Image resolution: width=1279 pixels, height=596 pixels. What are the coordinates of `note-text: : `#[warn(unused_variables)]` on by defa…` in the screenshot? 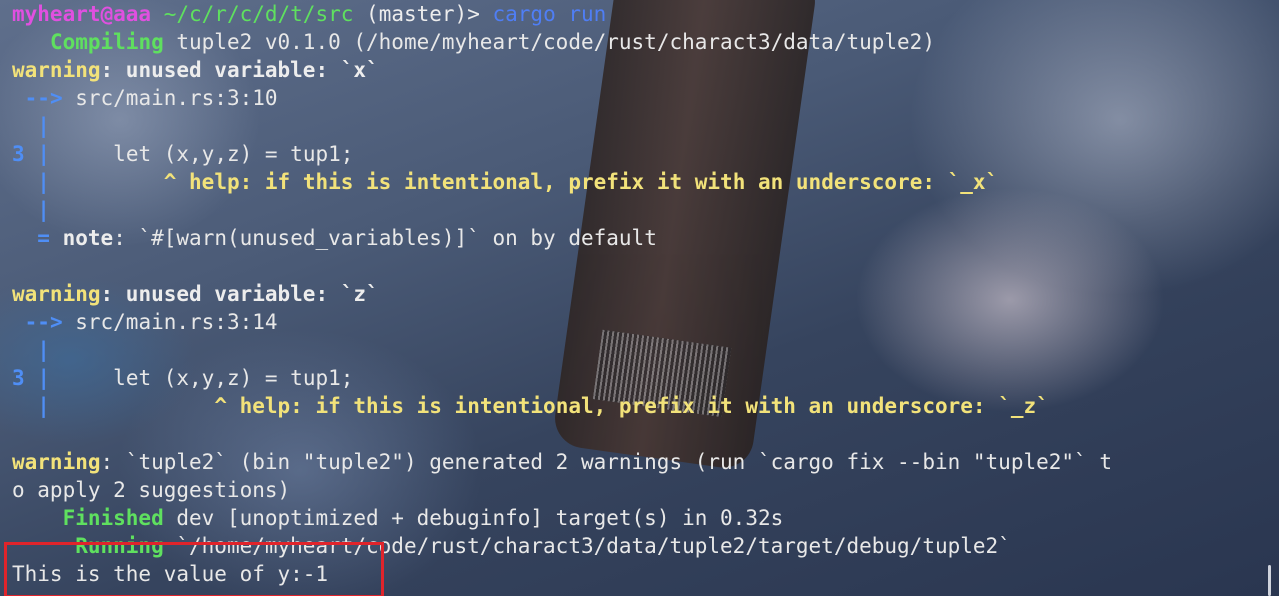 It's located at (385, 238).